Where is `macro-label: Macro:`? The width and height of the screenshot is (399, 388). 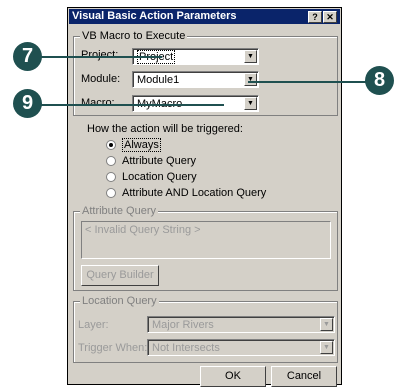 macro-label: Macro: is located at coordinates (98, 103).